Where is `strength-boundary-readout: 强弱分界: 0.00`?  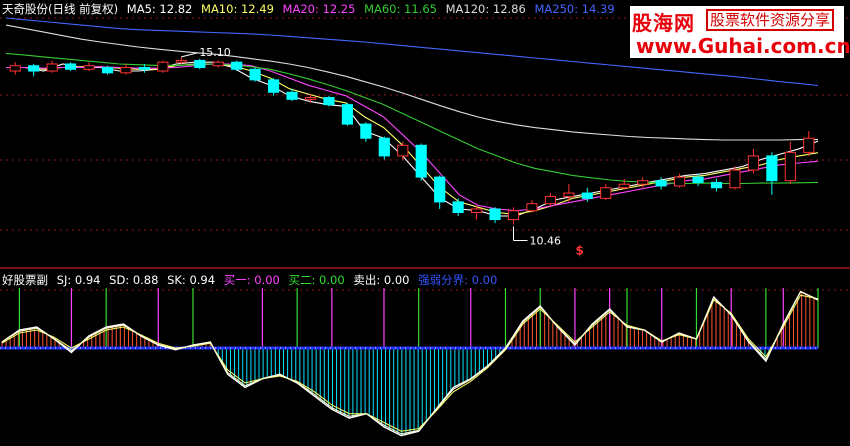 strength-boundary-readout: 强弱分界: 0.00 is located at coordinates (458, 280).